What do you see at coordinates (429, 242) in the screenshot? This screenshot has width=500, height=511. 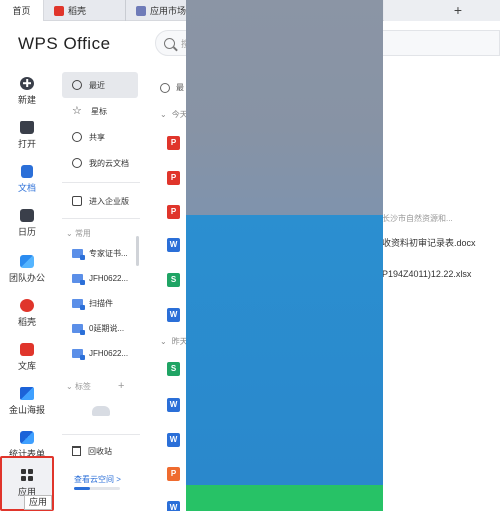 I see `file-name: 收资料初审记录表.docx` at bounding box center [429, 242].